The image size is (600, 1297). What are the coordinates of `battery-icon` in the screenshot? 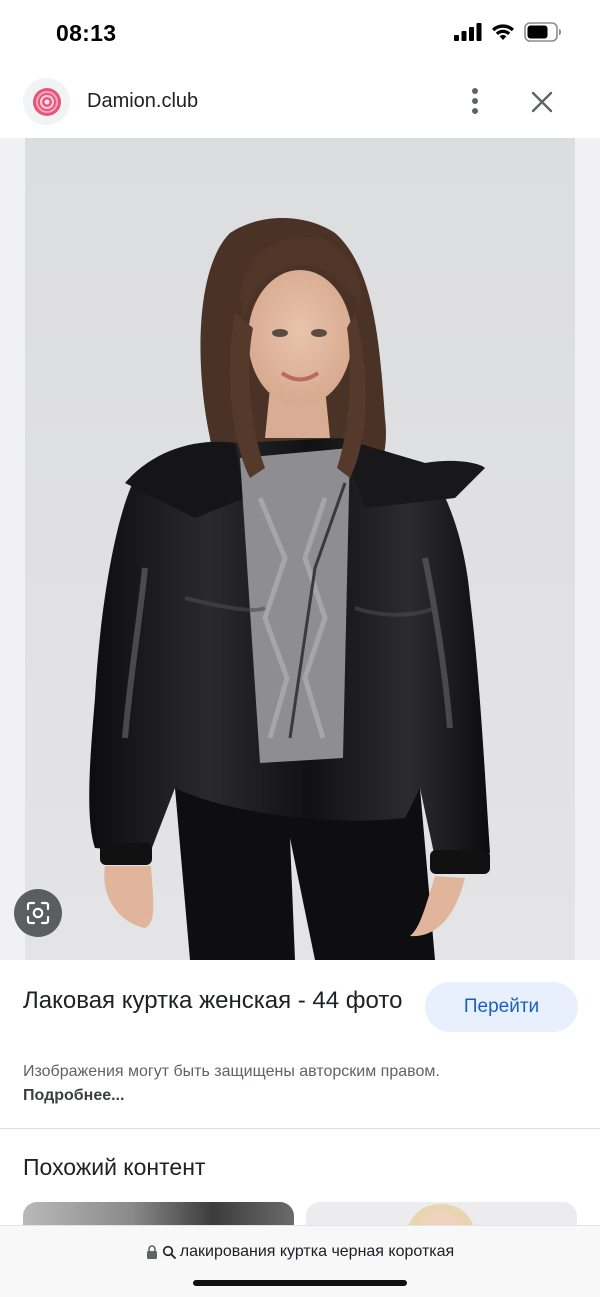 It's located at (542, 32).